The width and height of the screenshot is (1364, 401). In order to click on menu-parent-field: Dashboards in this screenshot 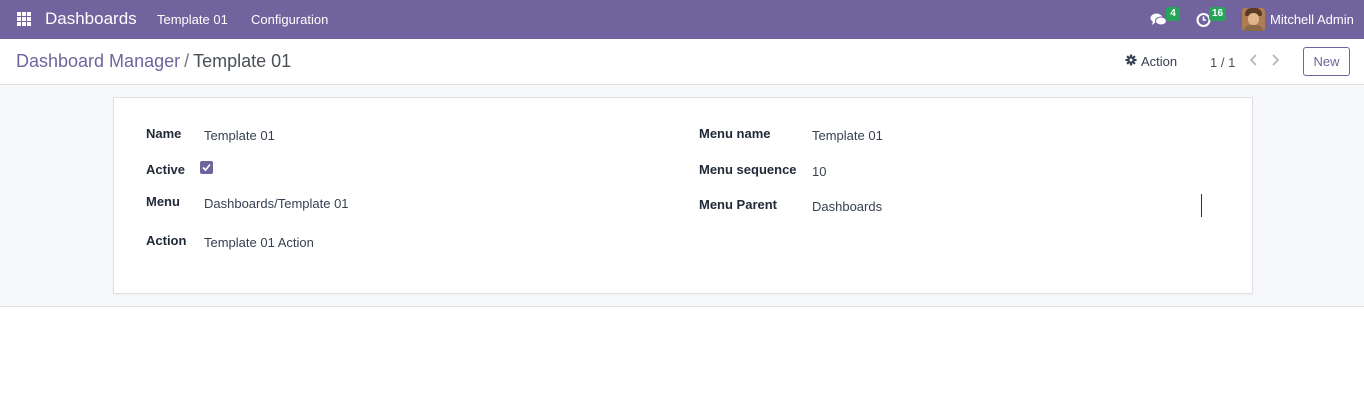, I will do `click(847, 206)`.